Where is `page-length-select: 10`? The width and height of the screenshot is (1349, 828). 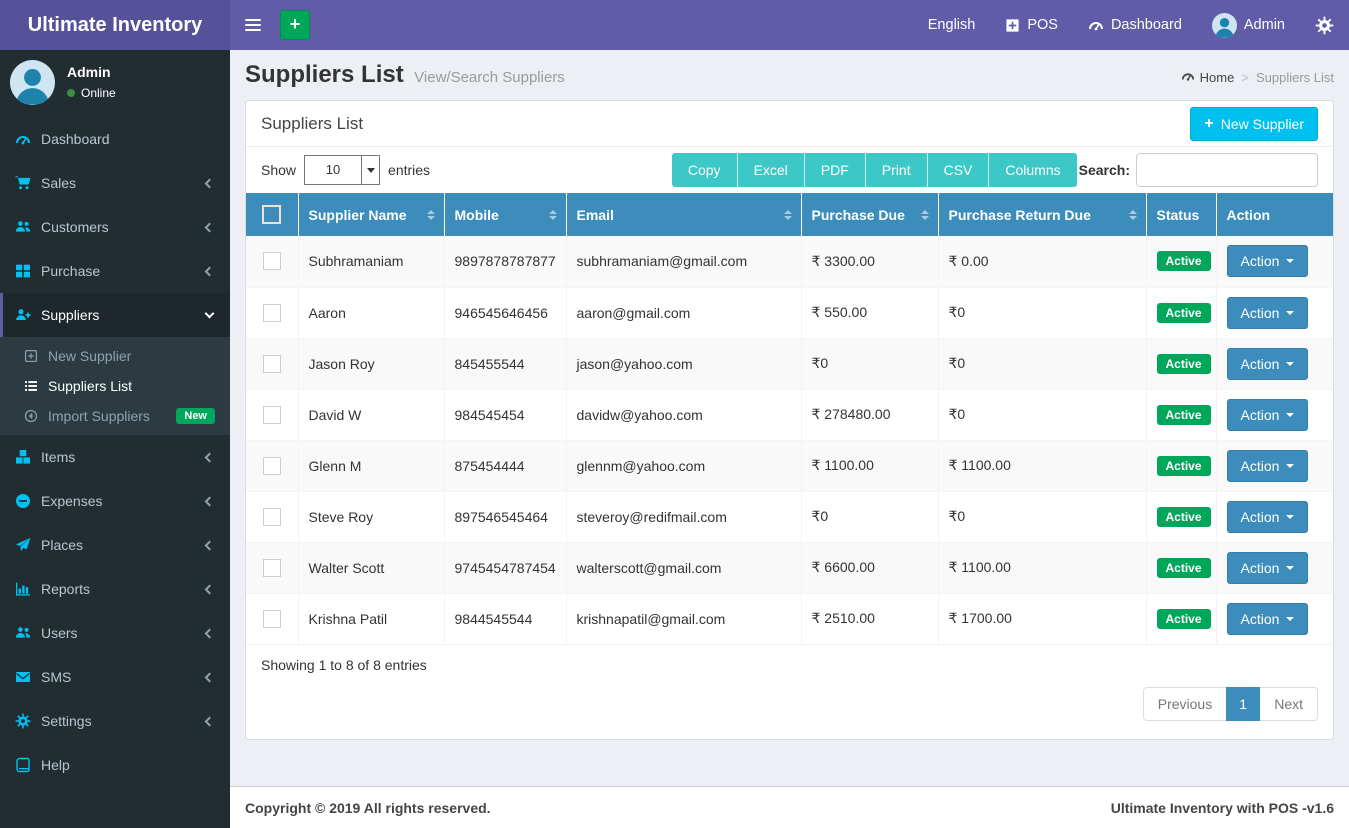
page-length-select: 10 is located at coordinates (342, 170).